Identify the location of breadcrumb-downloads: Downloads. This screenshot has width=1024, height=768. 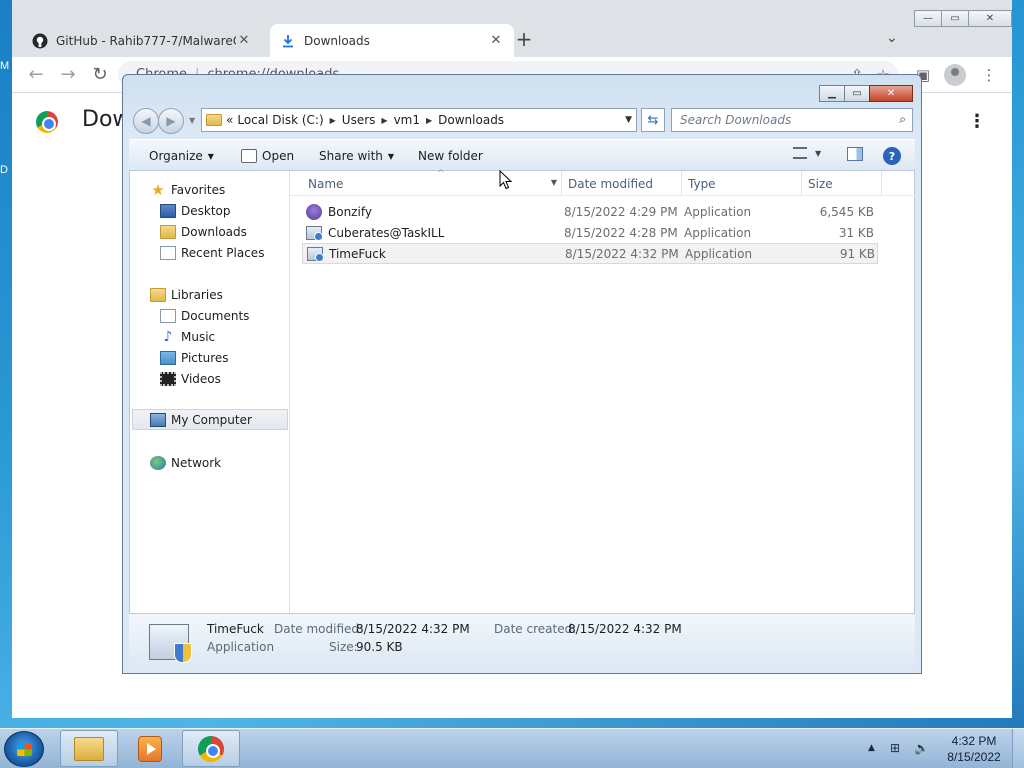
(471, 120).